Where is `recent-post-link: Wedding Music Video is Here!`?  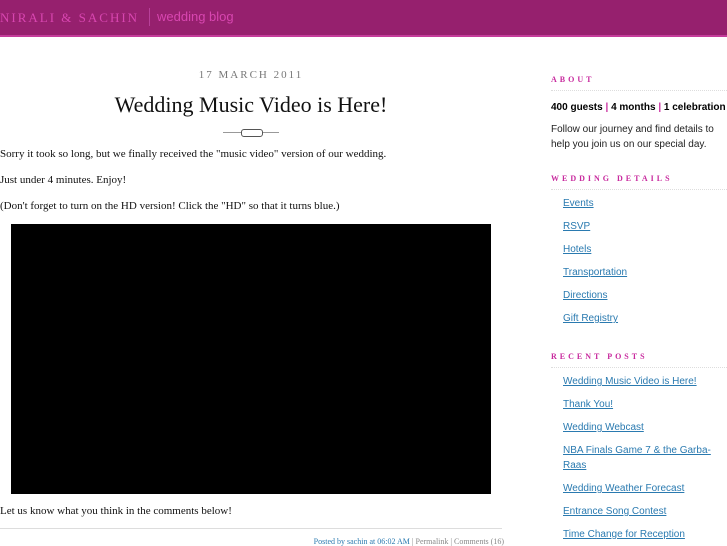
recent-post-link: Wedding Music Video is Here! is located at coordinates (645, 381).